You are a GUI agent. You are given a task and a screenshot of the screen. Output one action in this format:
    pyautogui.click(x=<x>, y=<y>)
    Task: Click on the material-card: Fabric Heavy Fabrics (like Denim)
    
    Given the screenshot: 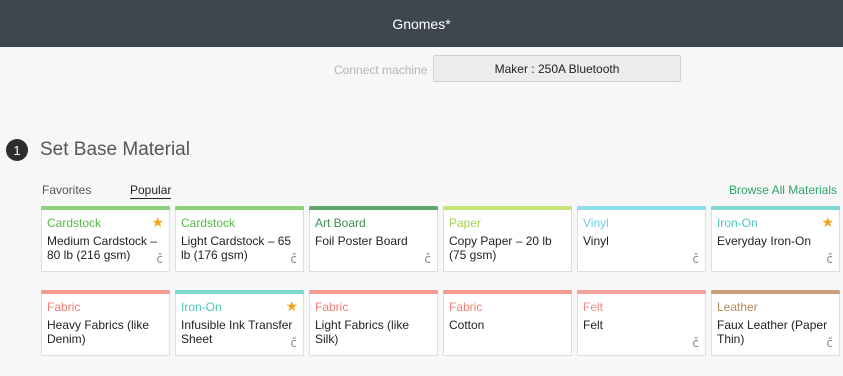 What is the action you would take?
    pyautogui.click(x=105, y=323)
    